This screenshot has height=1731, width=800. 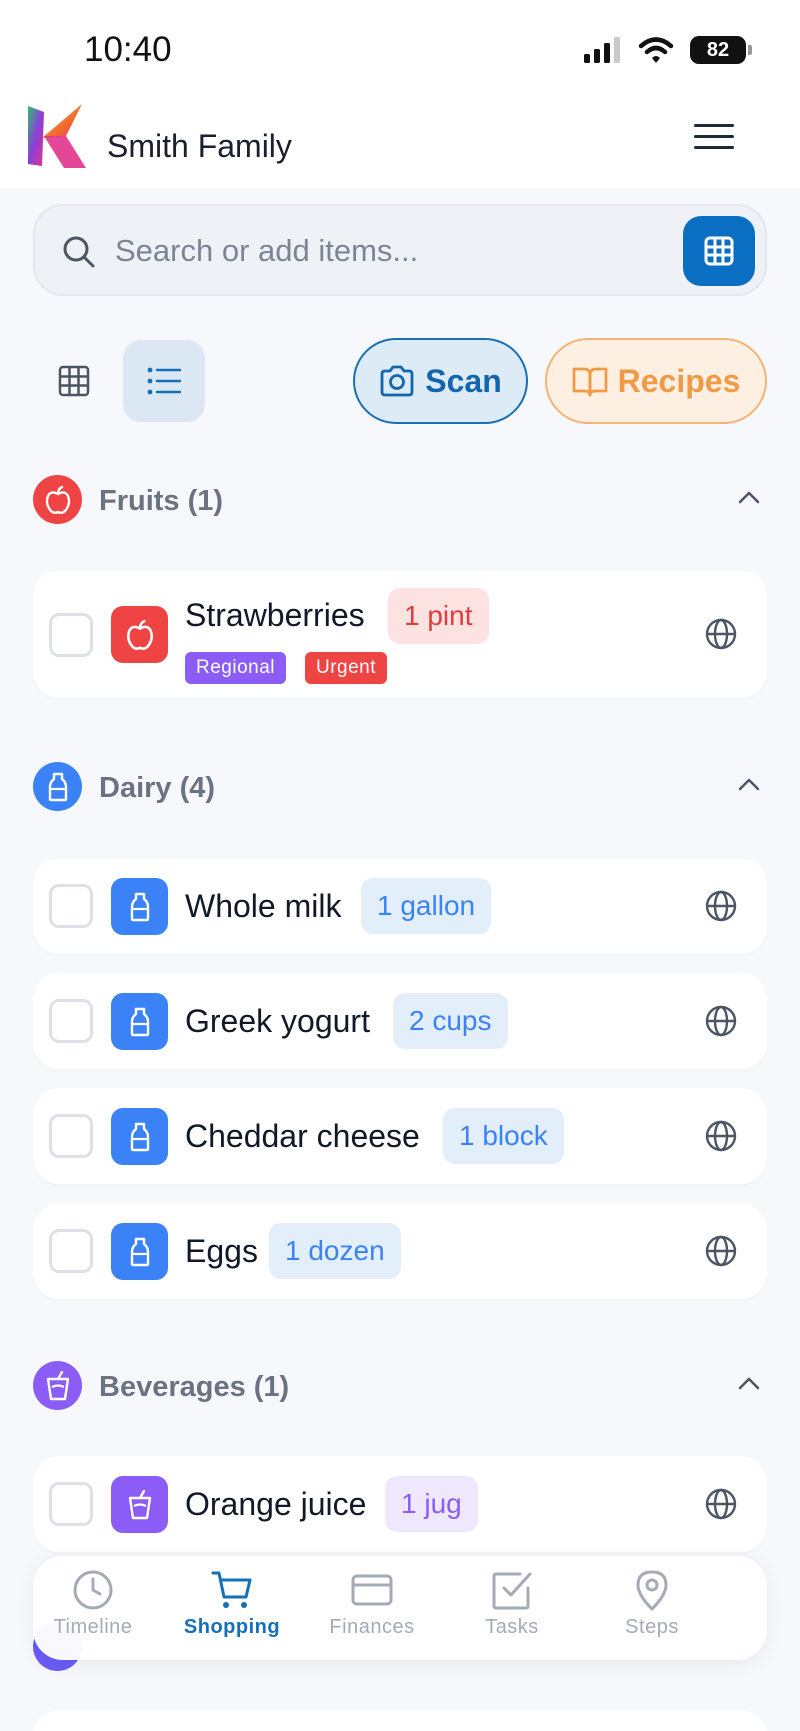 I want to click on clock-icon, so click(x=93, y=1590).